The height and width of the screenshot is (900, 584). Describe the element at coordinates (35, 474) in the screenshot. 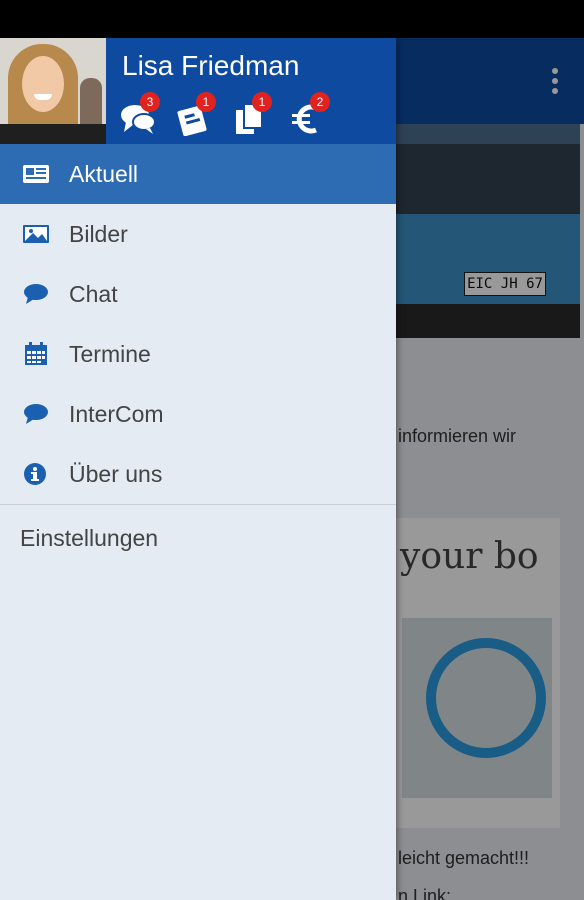

I see `info-icon` at that location.